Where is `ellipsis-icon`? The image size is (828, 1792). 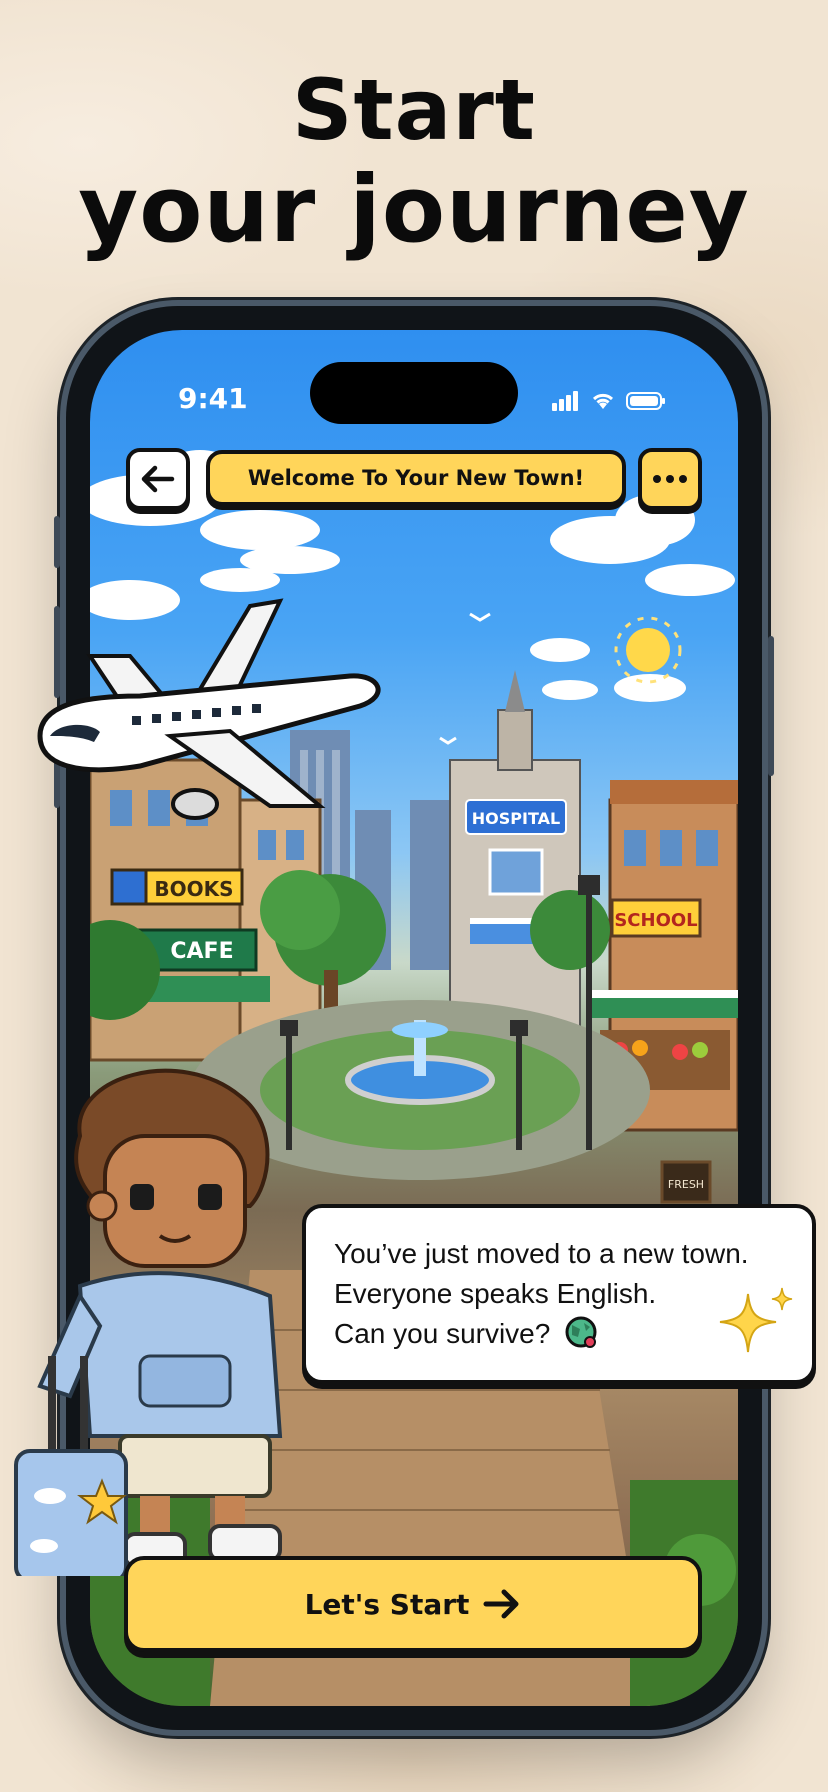
ellipsis-icon is located at coordinates (657, 479).